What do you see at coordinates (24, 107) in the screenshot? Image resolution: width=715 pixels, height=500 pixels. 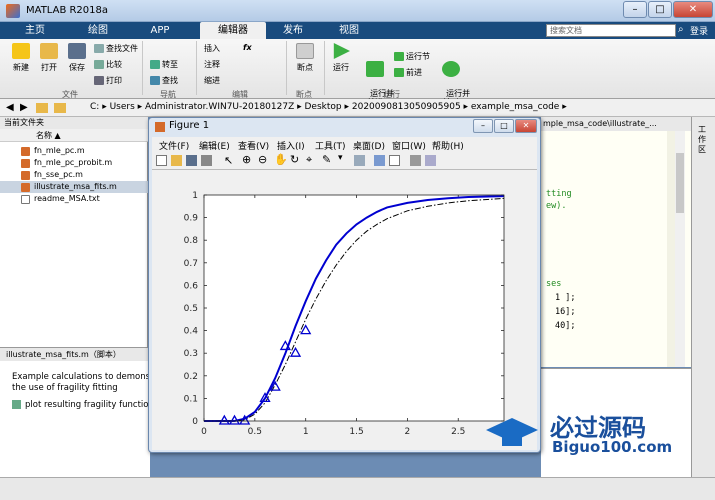 I see `forward-icon: ▶` at bounding box center [24, 107].